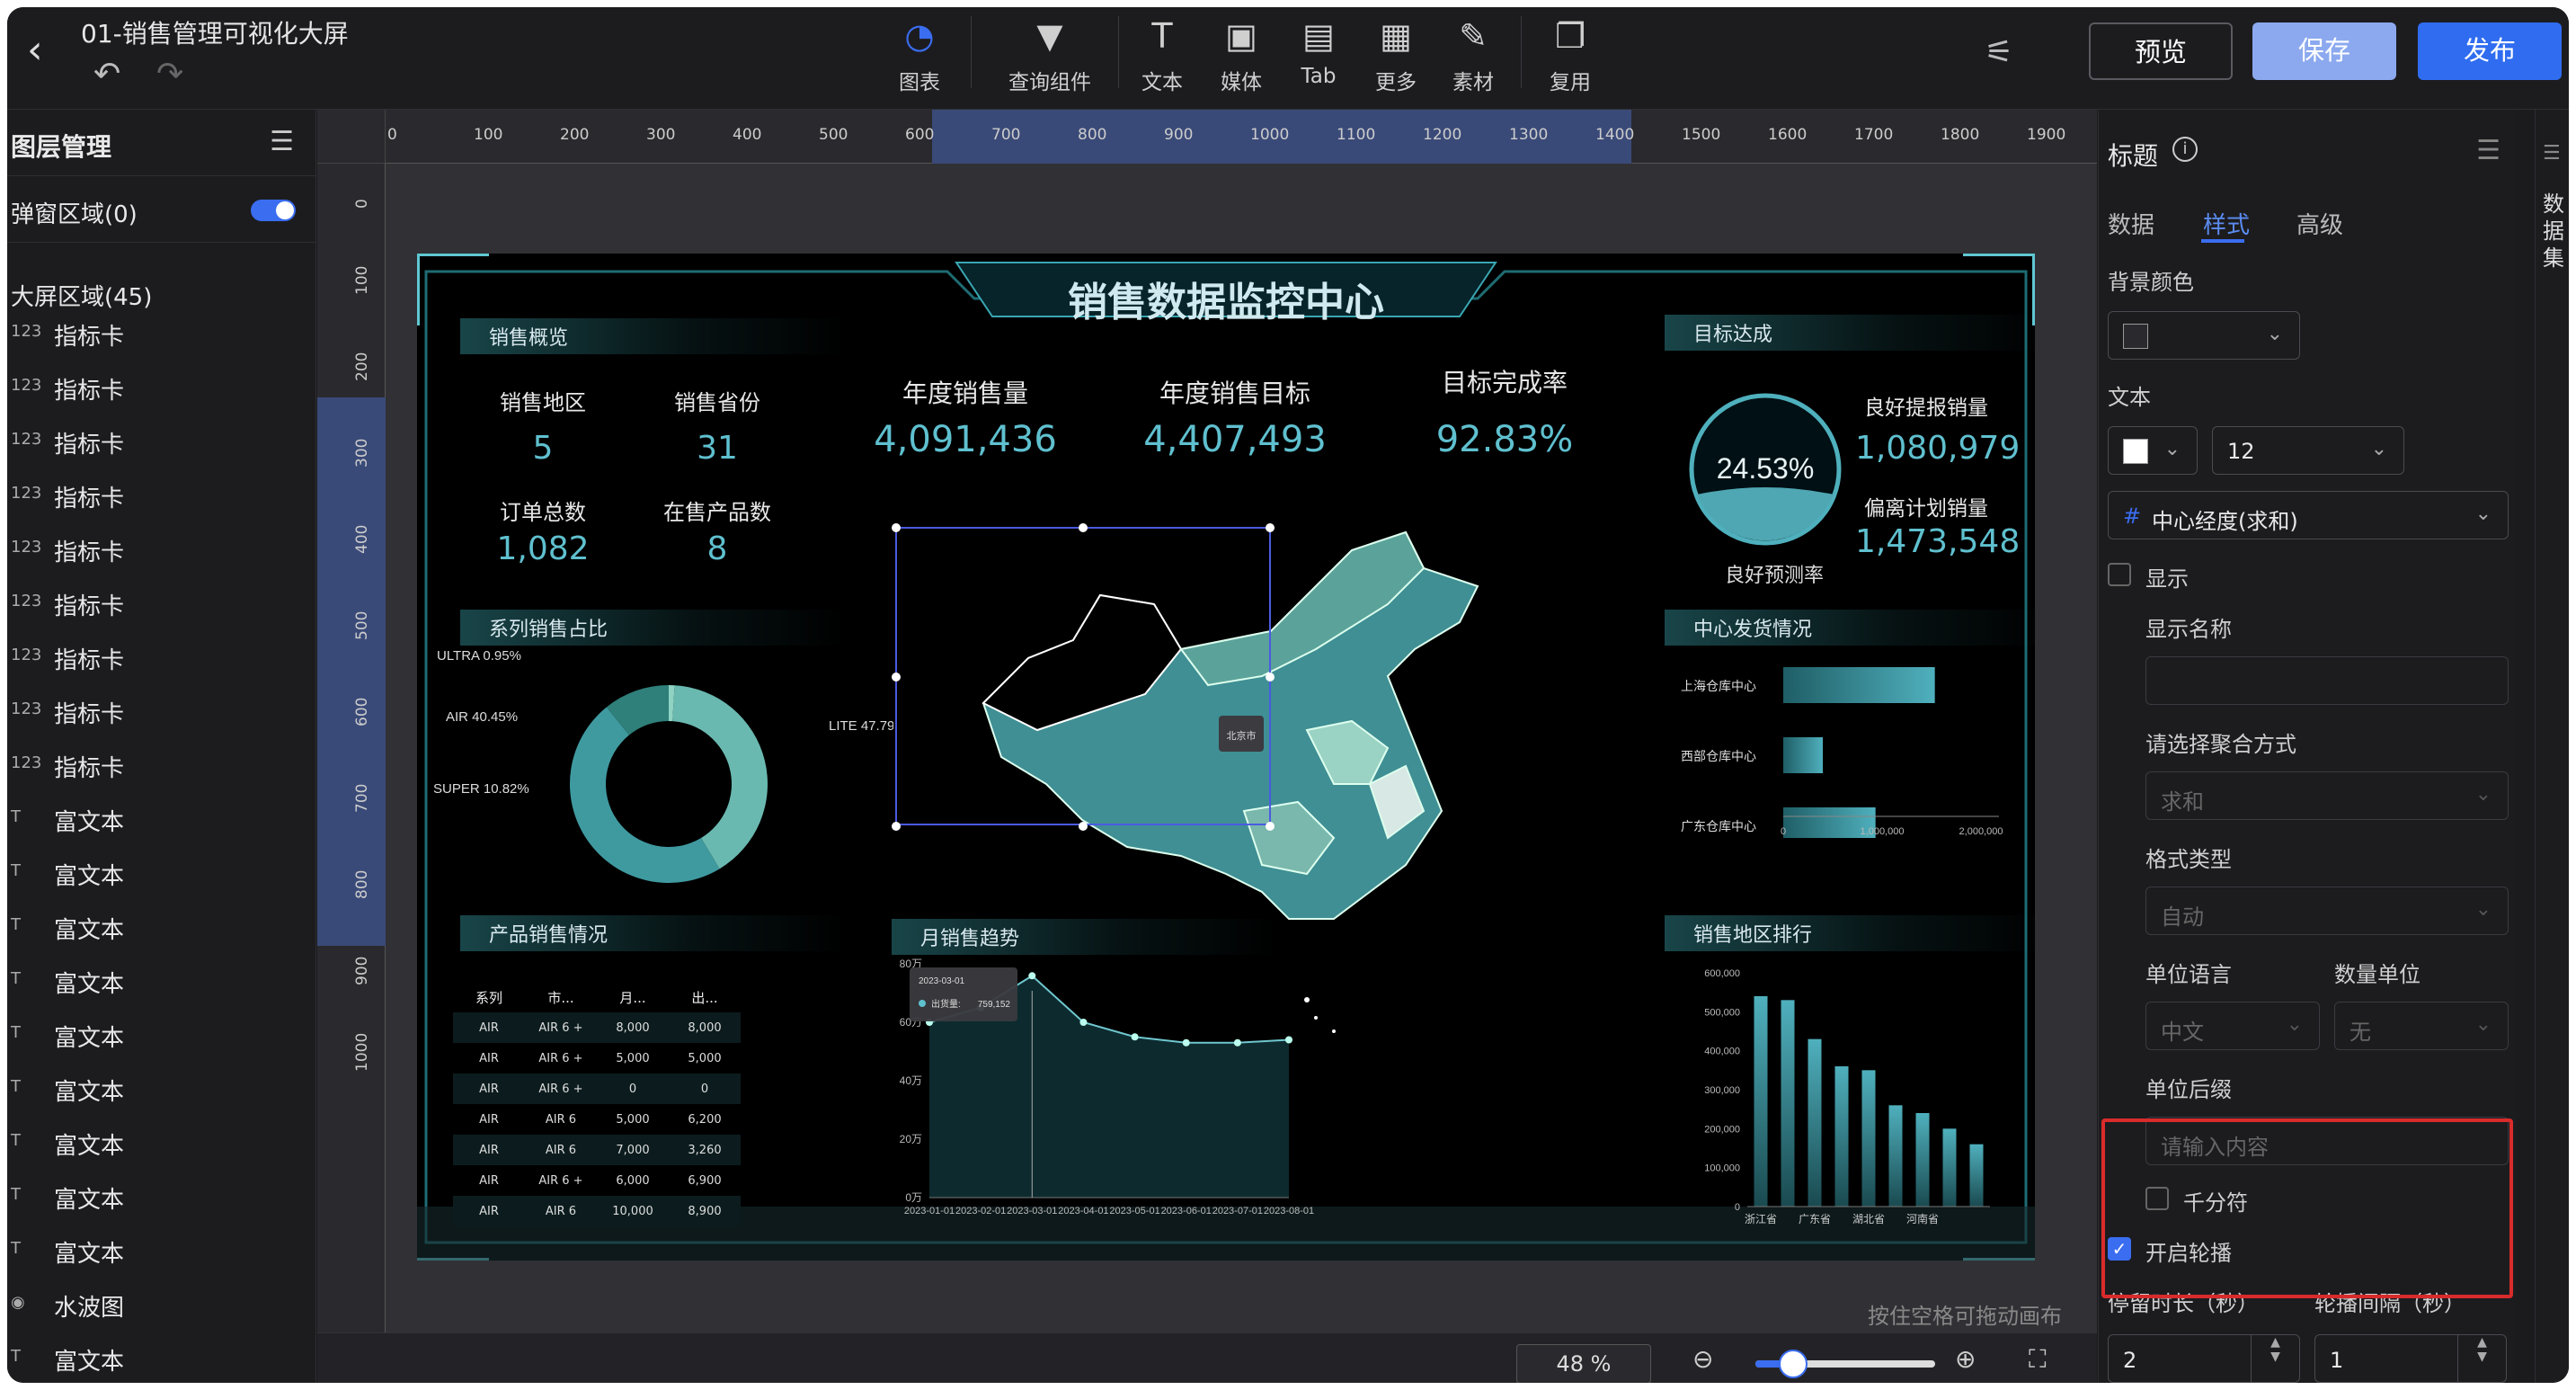  I want to click on zoom-slider, so click(1845, 1364).